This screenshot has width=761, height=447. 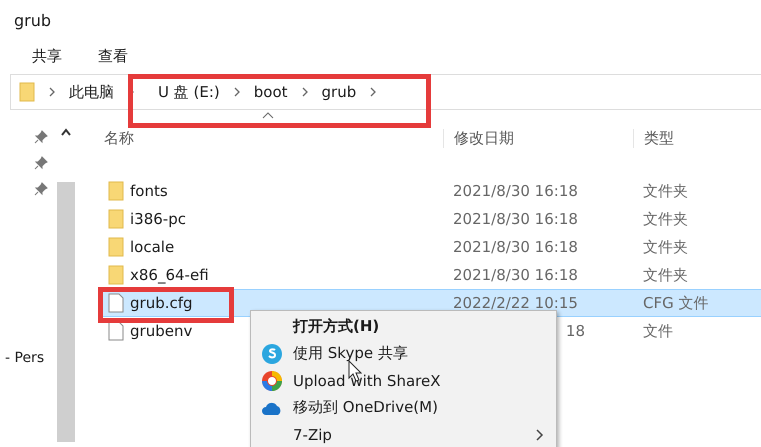 What do you see at coordinates (538, 138) in the screenshot?
I see `column-header: 修改日期` at bounding box center [538, 138].